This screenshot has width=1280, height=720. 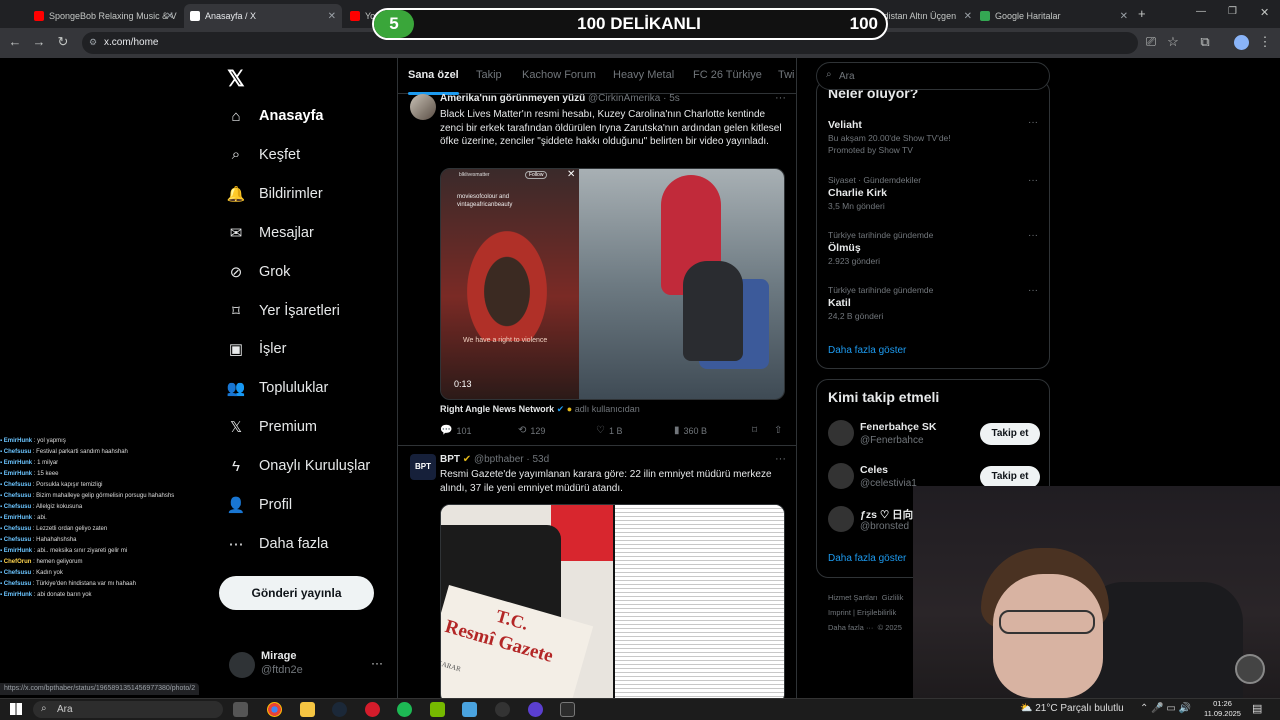 What do you see at coordinates (690, 430) in the screenshot?
I see `views-button: ▮ 360 B` at bounding box center [690, 430].